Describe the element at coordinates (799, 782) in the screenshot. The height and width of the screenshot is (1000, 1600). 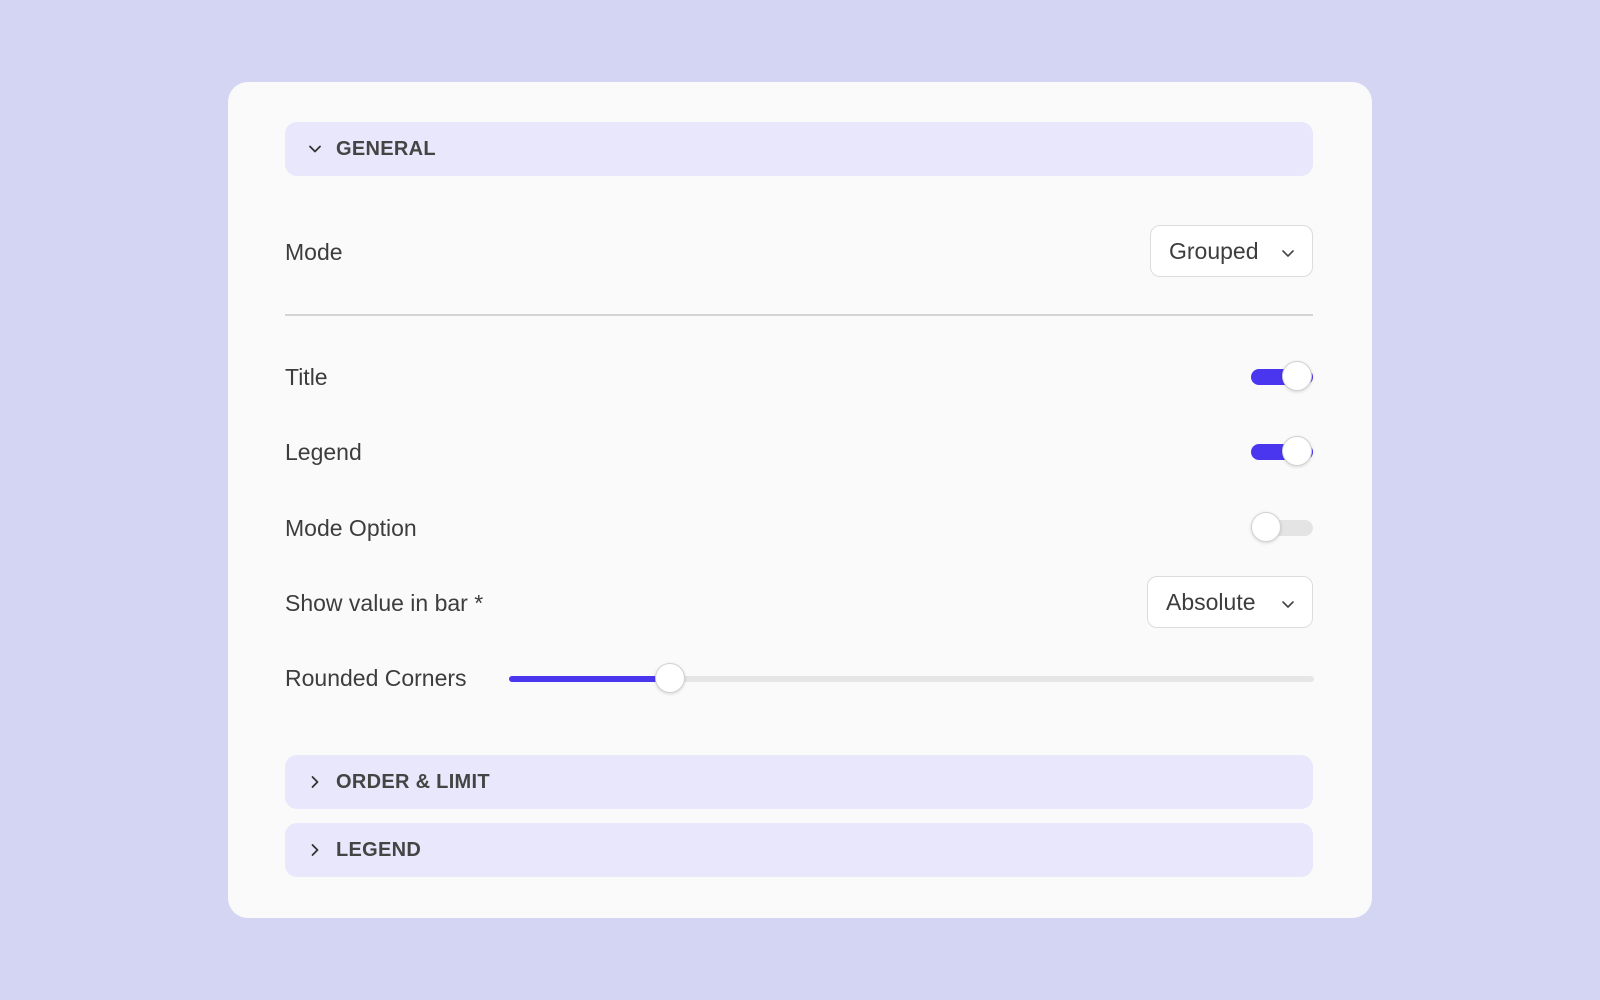
I see `section-order-limit-header: ORDER & LIMIT` at that location.